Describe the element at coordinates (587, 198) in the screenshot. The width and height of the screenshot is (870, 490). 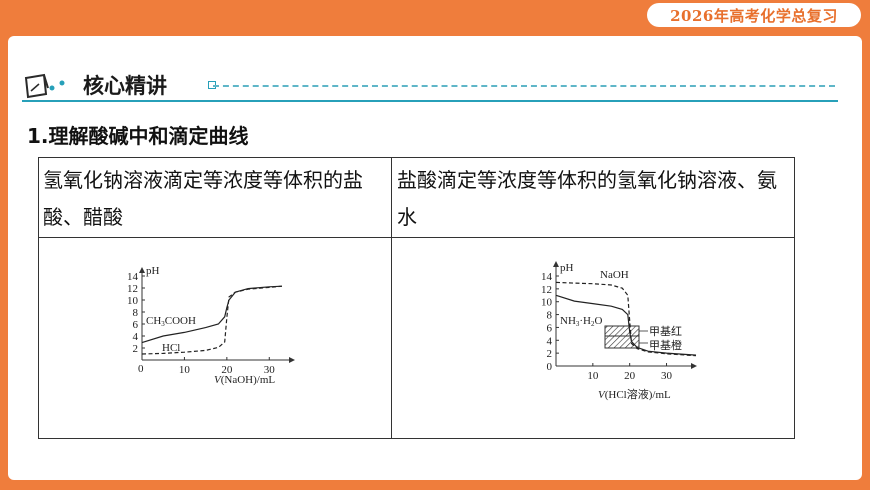
I see `table-header-right: 盐酸滴定等浓度等体积的氢氧化钠溶液、氨水` at that location.